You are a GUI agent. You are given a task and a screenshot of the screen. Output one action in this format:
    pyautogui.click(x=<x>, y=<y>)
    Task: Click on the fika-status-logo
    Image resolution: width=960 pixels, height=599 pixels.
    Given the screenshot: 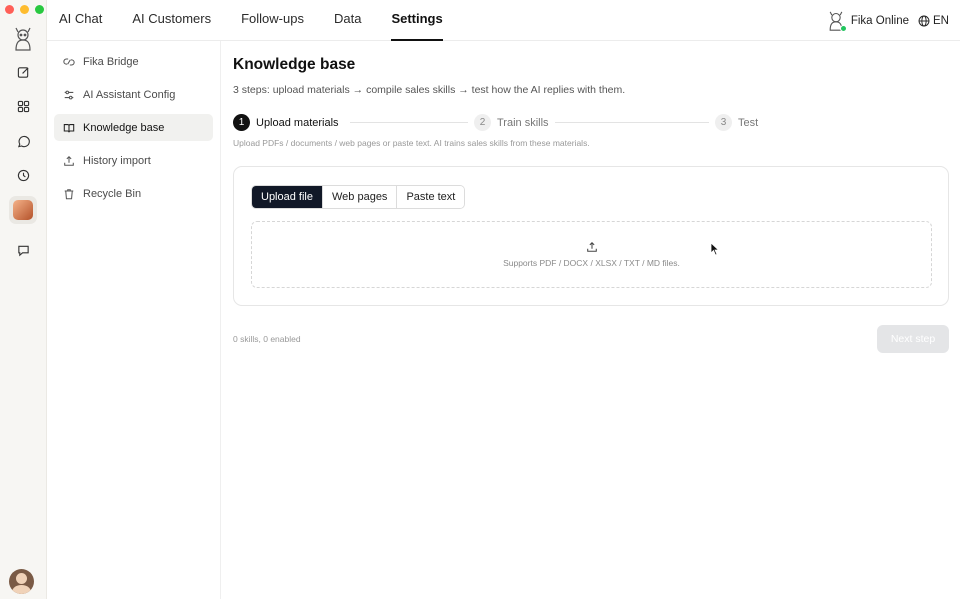 What is the action you would take?
    pyautogui.click(x=836, y=21)
    